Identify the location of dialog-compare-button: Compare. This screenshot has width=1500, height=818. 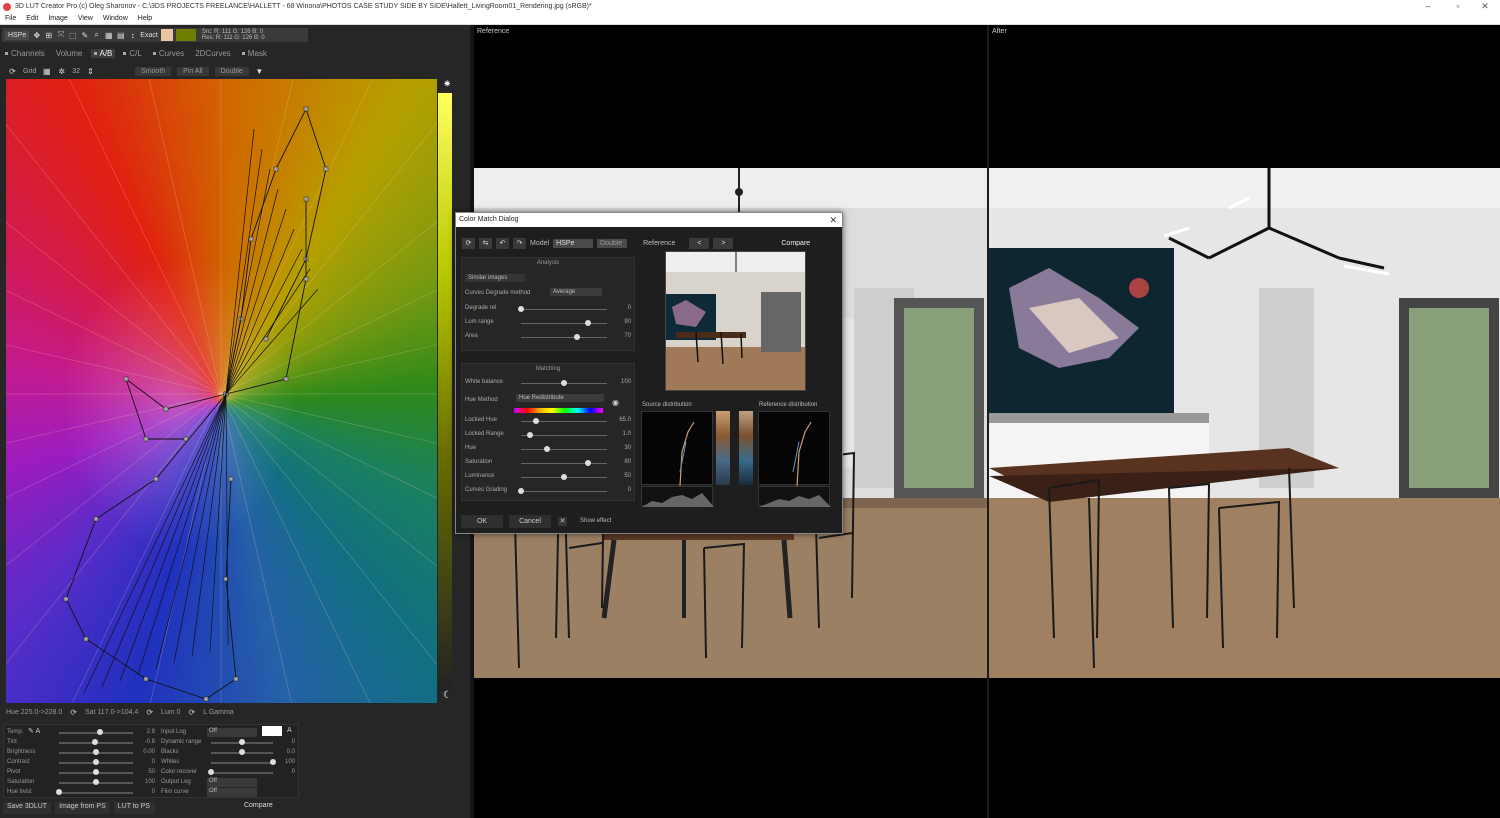
(795, 243).